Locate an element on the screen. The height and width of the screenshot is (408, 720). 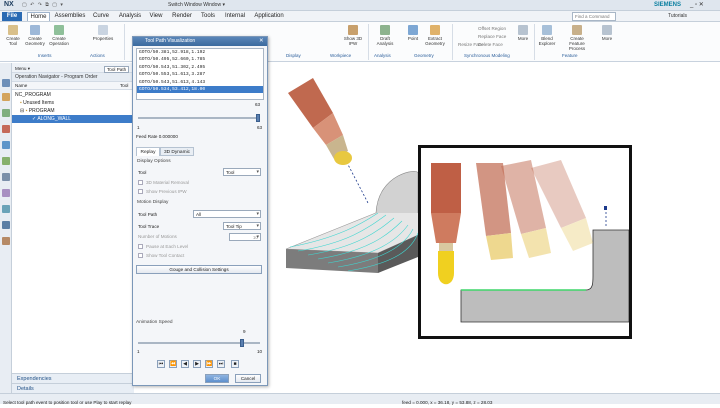
list-item: GOTO/50.553,51.613,3.287 is located at coordinates (200, 74).